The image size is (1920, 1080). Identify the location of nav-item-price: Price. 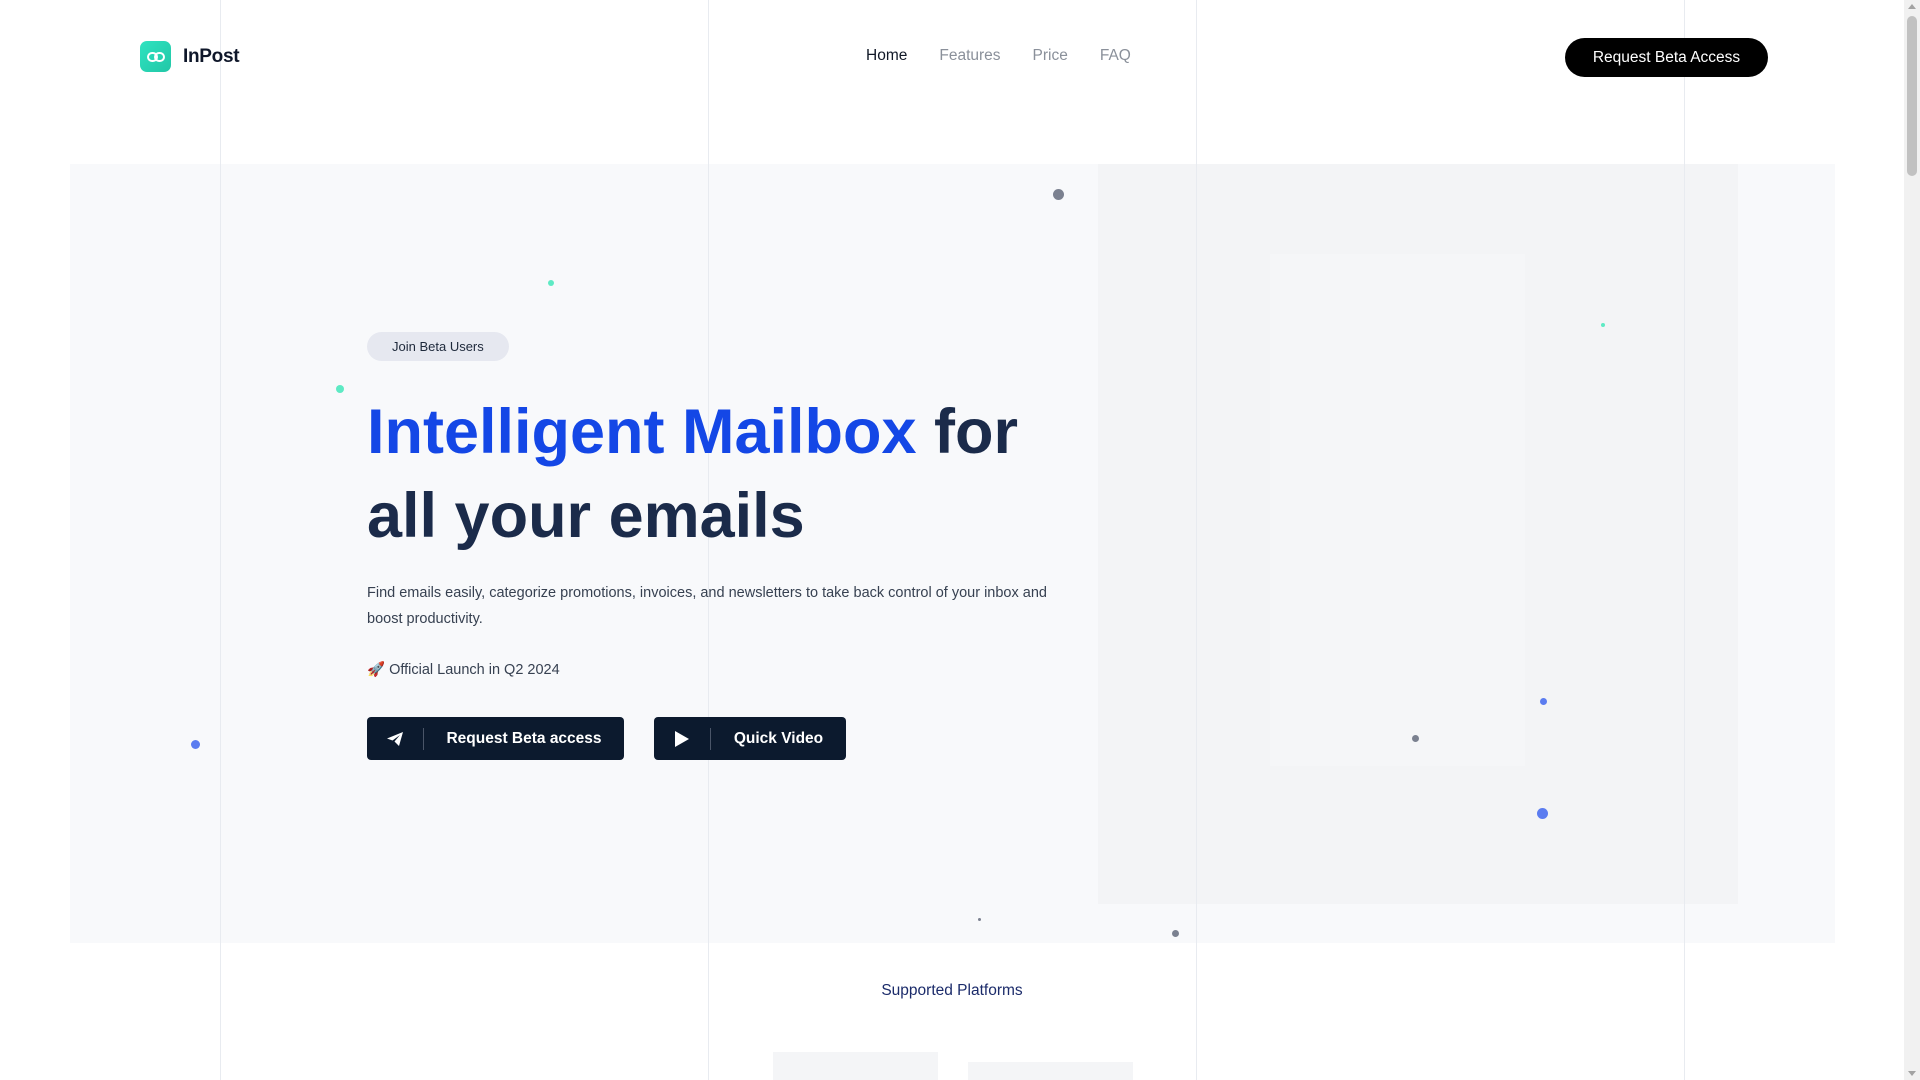
(1050, 56).